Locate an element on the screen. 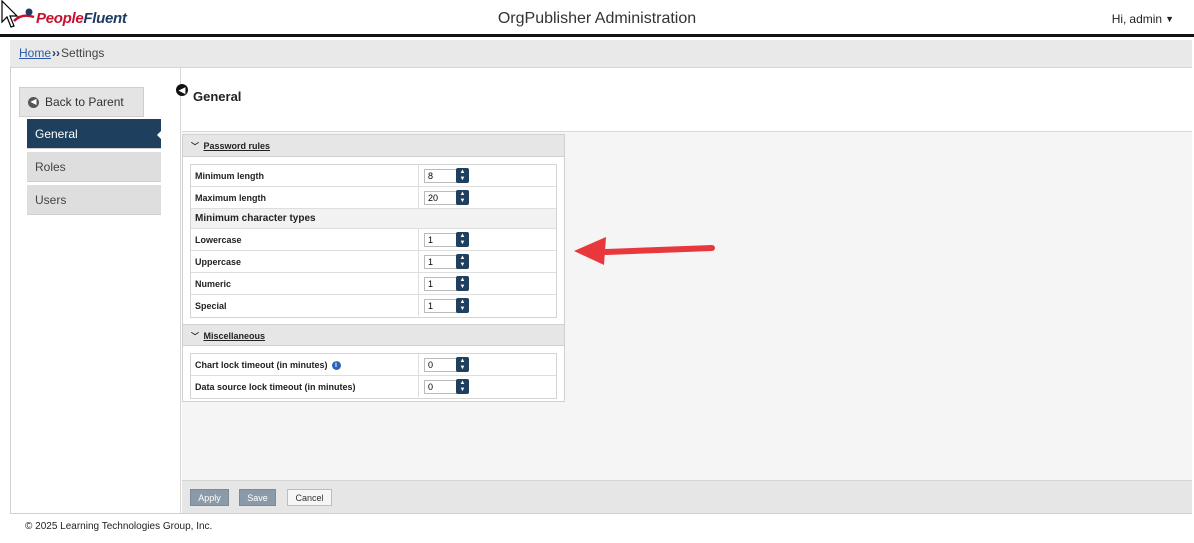 This screenshot has height=543, width=1194. field-label: Data source lock timeout (in minutes) is located at coordinates (275, 387).